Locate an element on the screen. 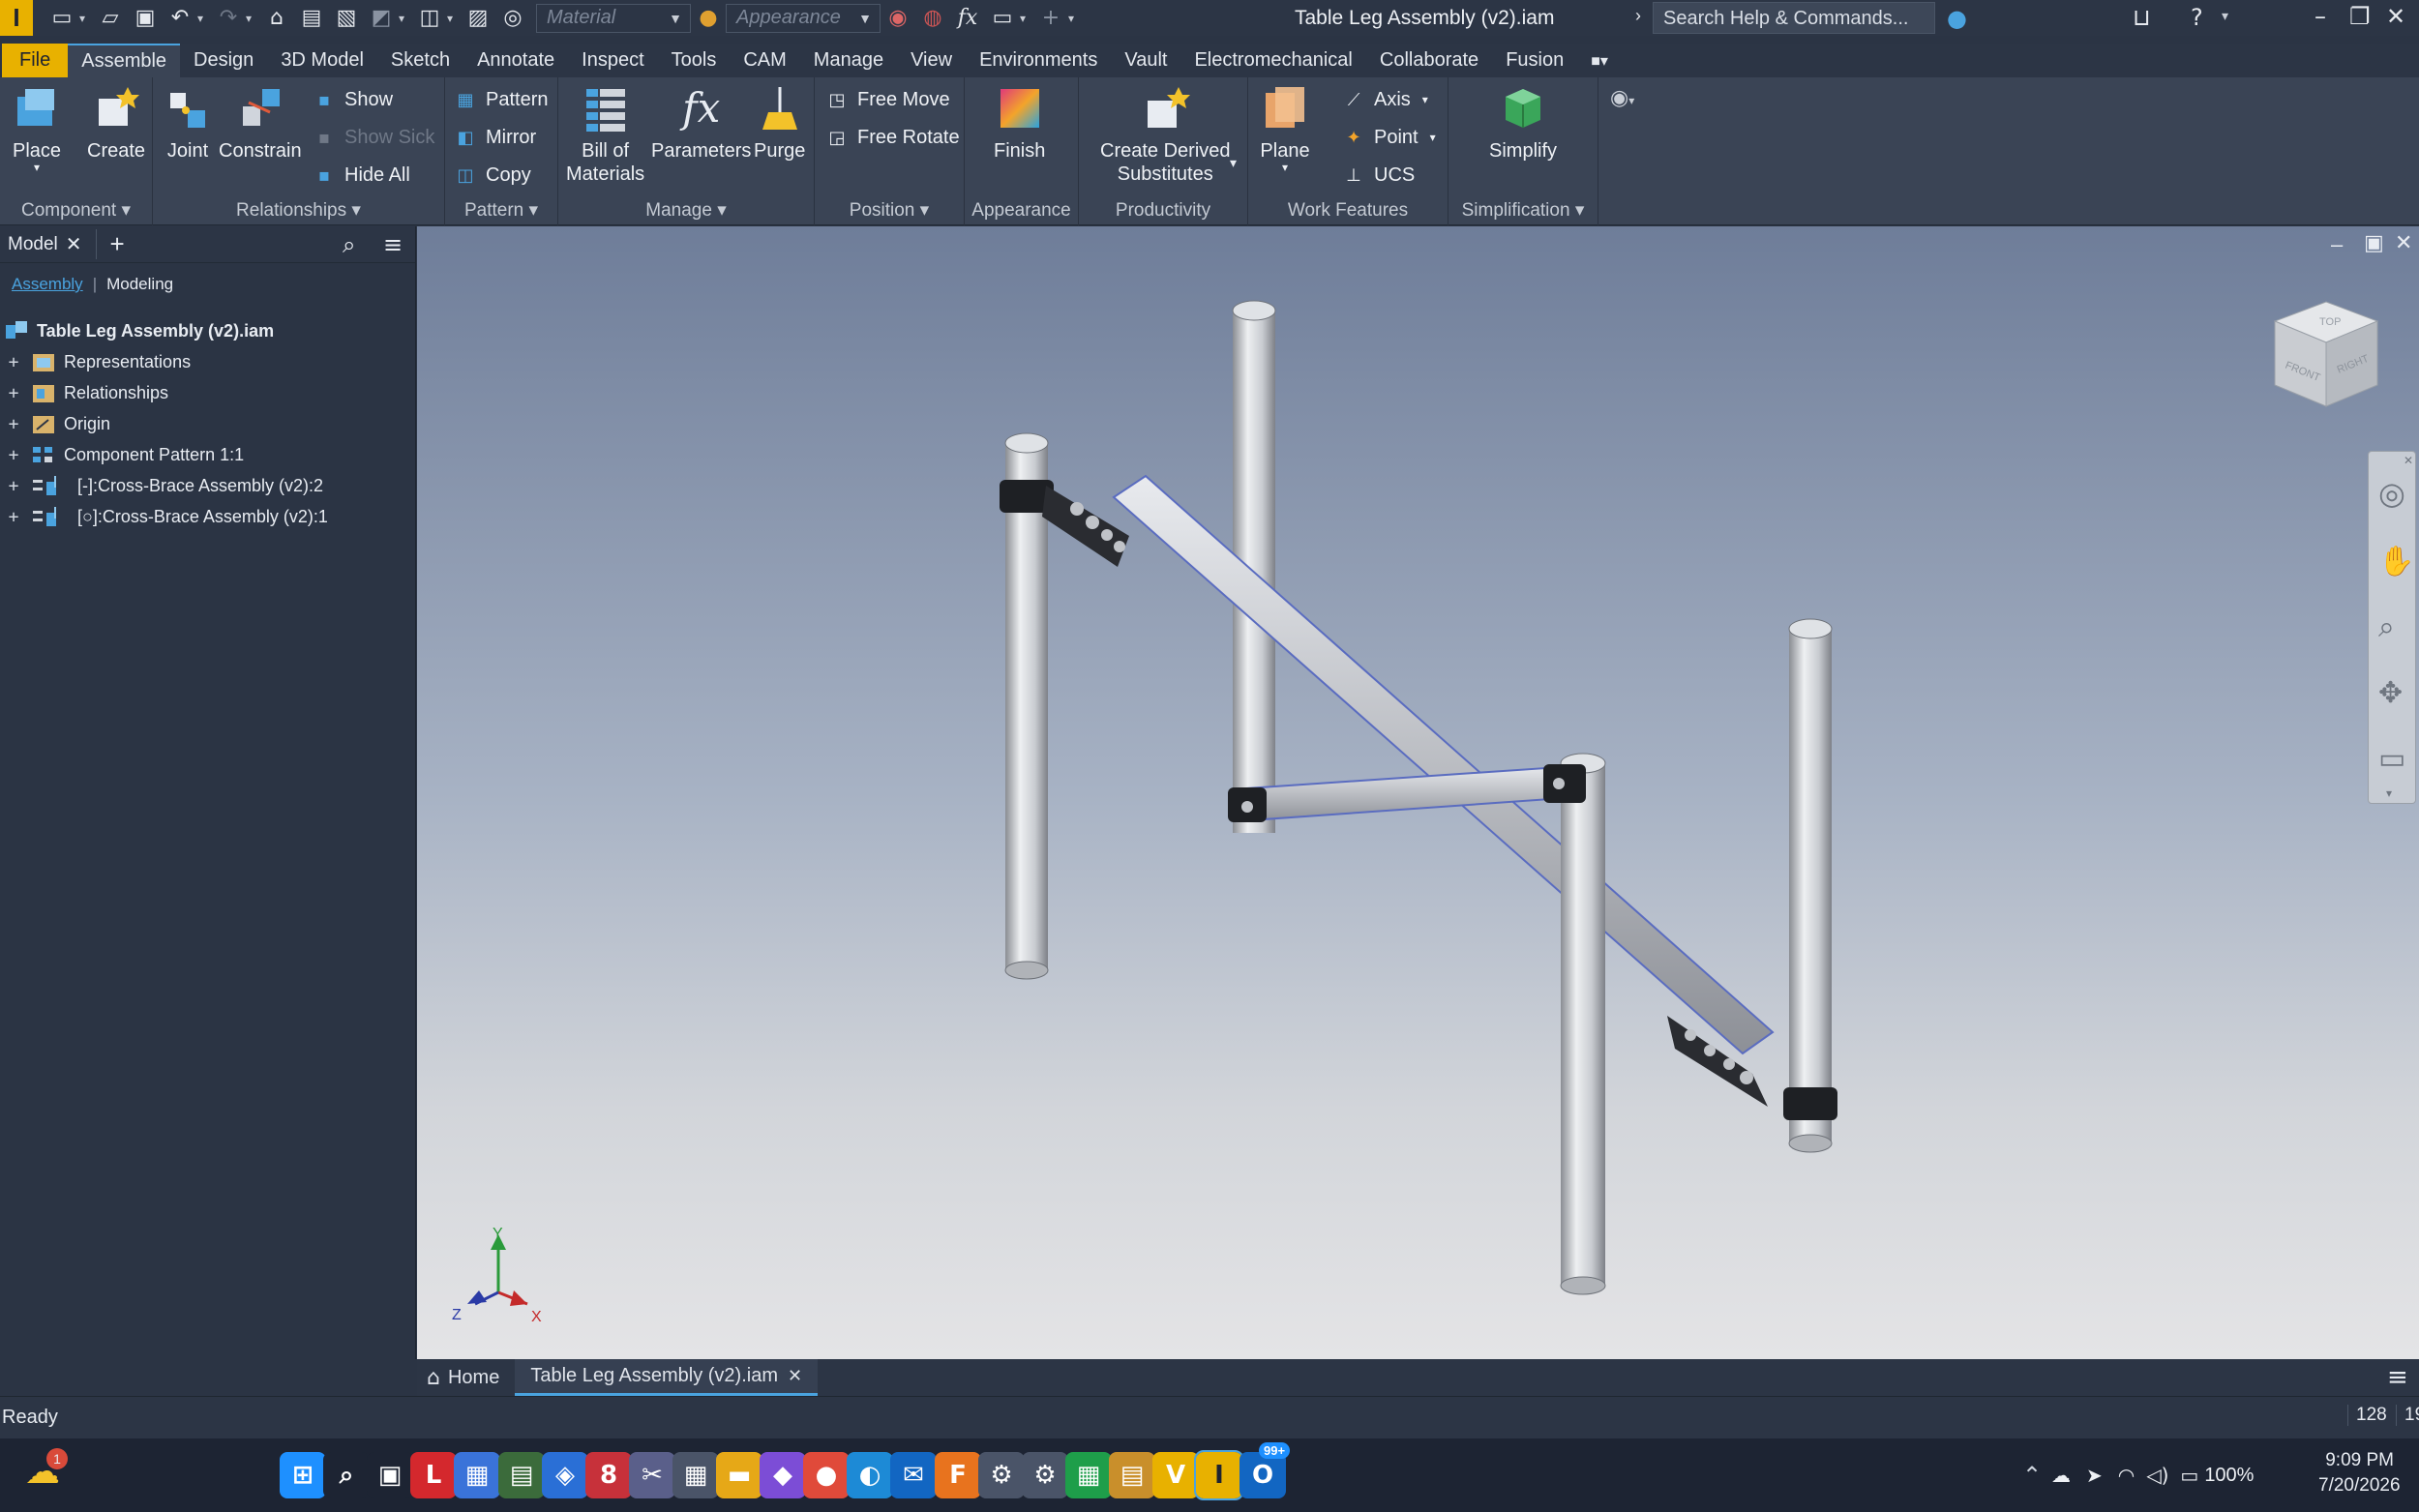  tab-sketch: Sketch is located at coordinates (420, 61).